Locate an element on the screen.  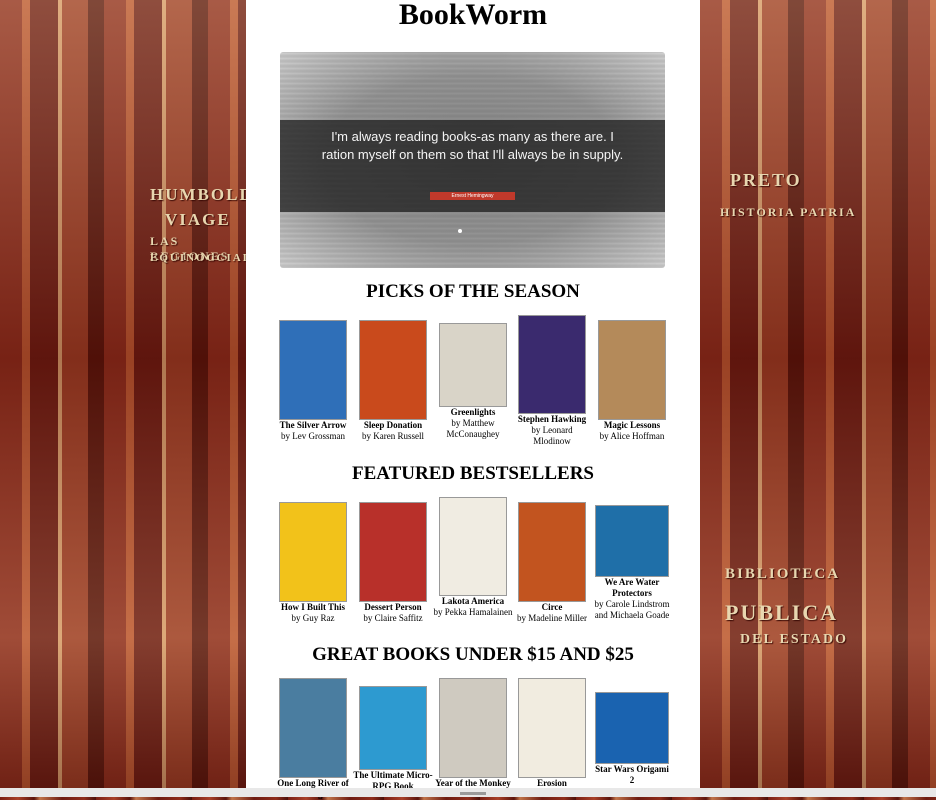
book-author: by Alice Hoffman is located at coordinates (632, 436).